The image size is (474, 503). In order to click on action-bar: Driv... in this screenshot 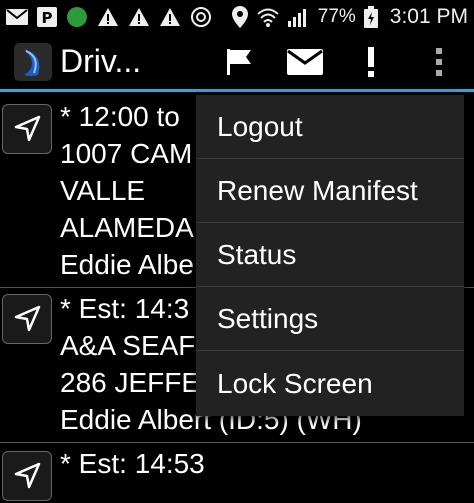, I will do `click(237, 63)`.